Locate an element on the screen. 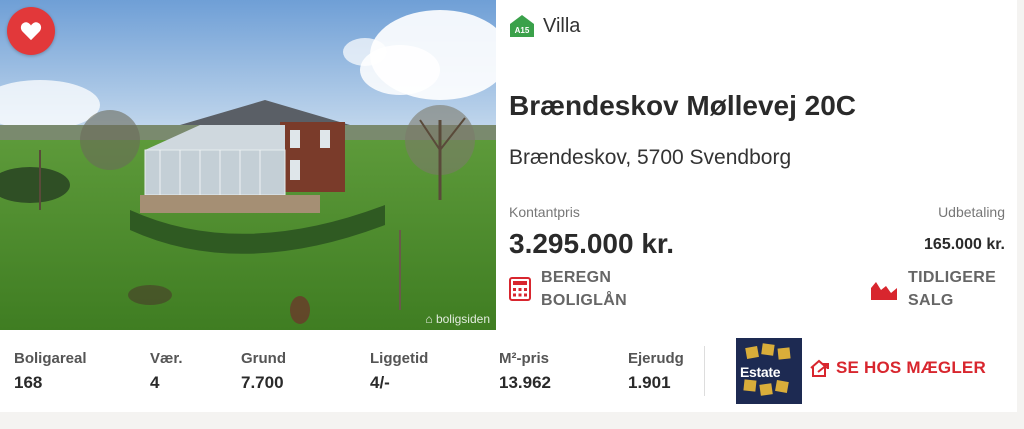 The image size is (1024, 429). area-chart-icon is located at coordinates (884, 291).